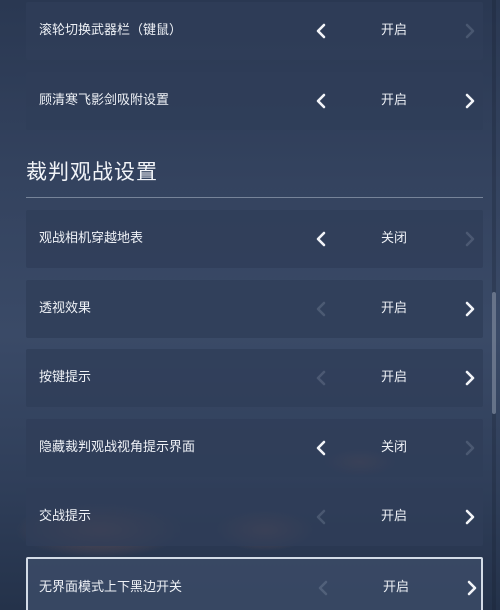 This screenshot has width=500, height=610. I want to click on section-title: 裁判观战设置, so click(92, 172).